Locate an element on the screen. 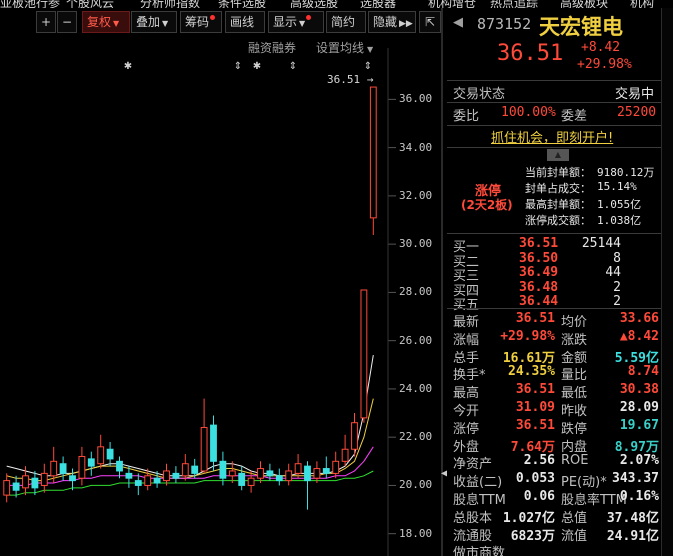 The height and width of the screenshot is (556, 673). y-tick-label: 22.00 is located at coordinates (416, 437).